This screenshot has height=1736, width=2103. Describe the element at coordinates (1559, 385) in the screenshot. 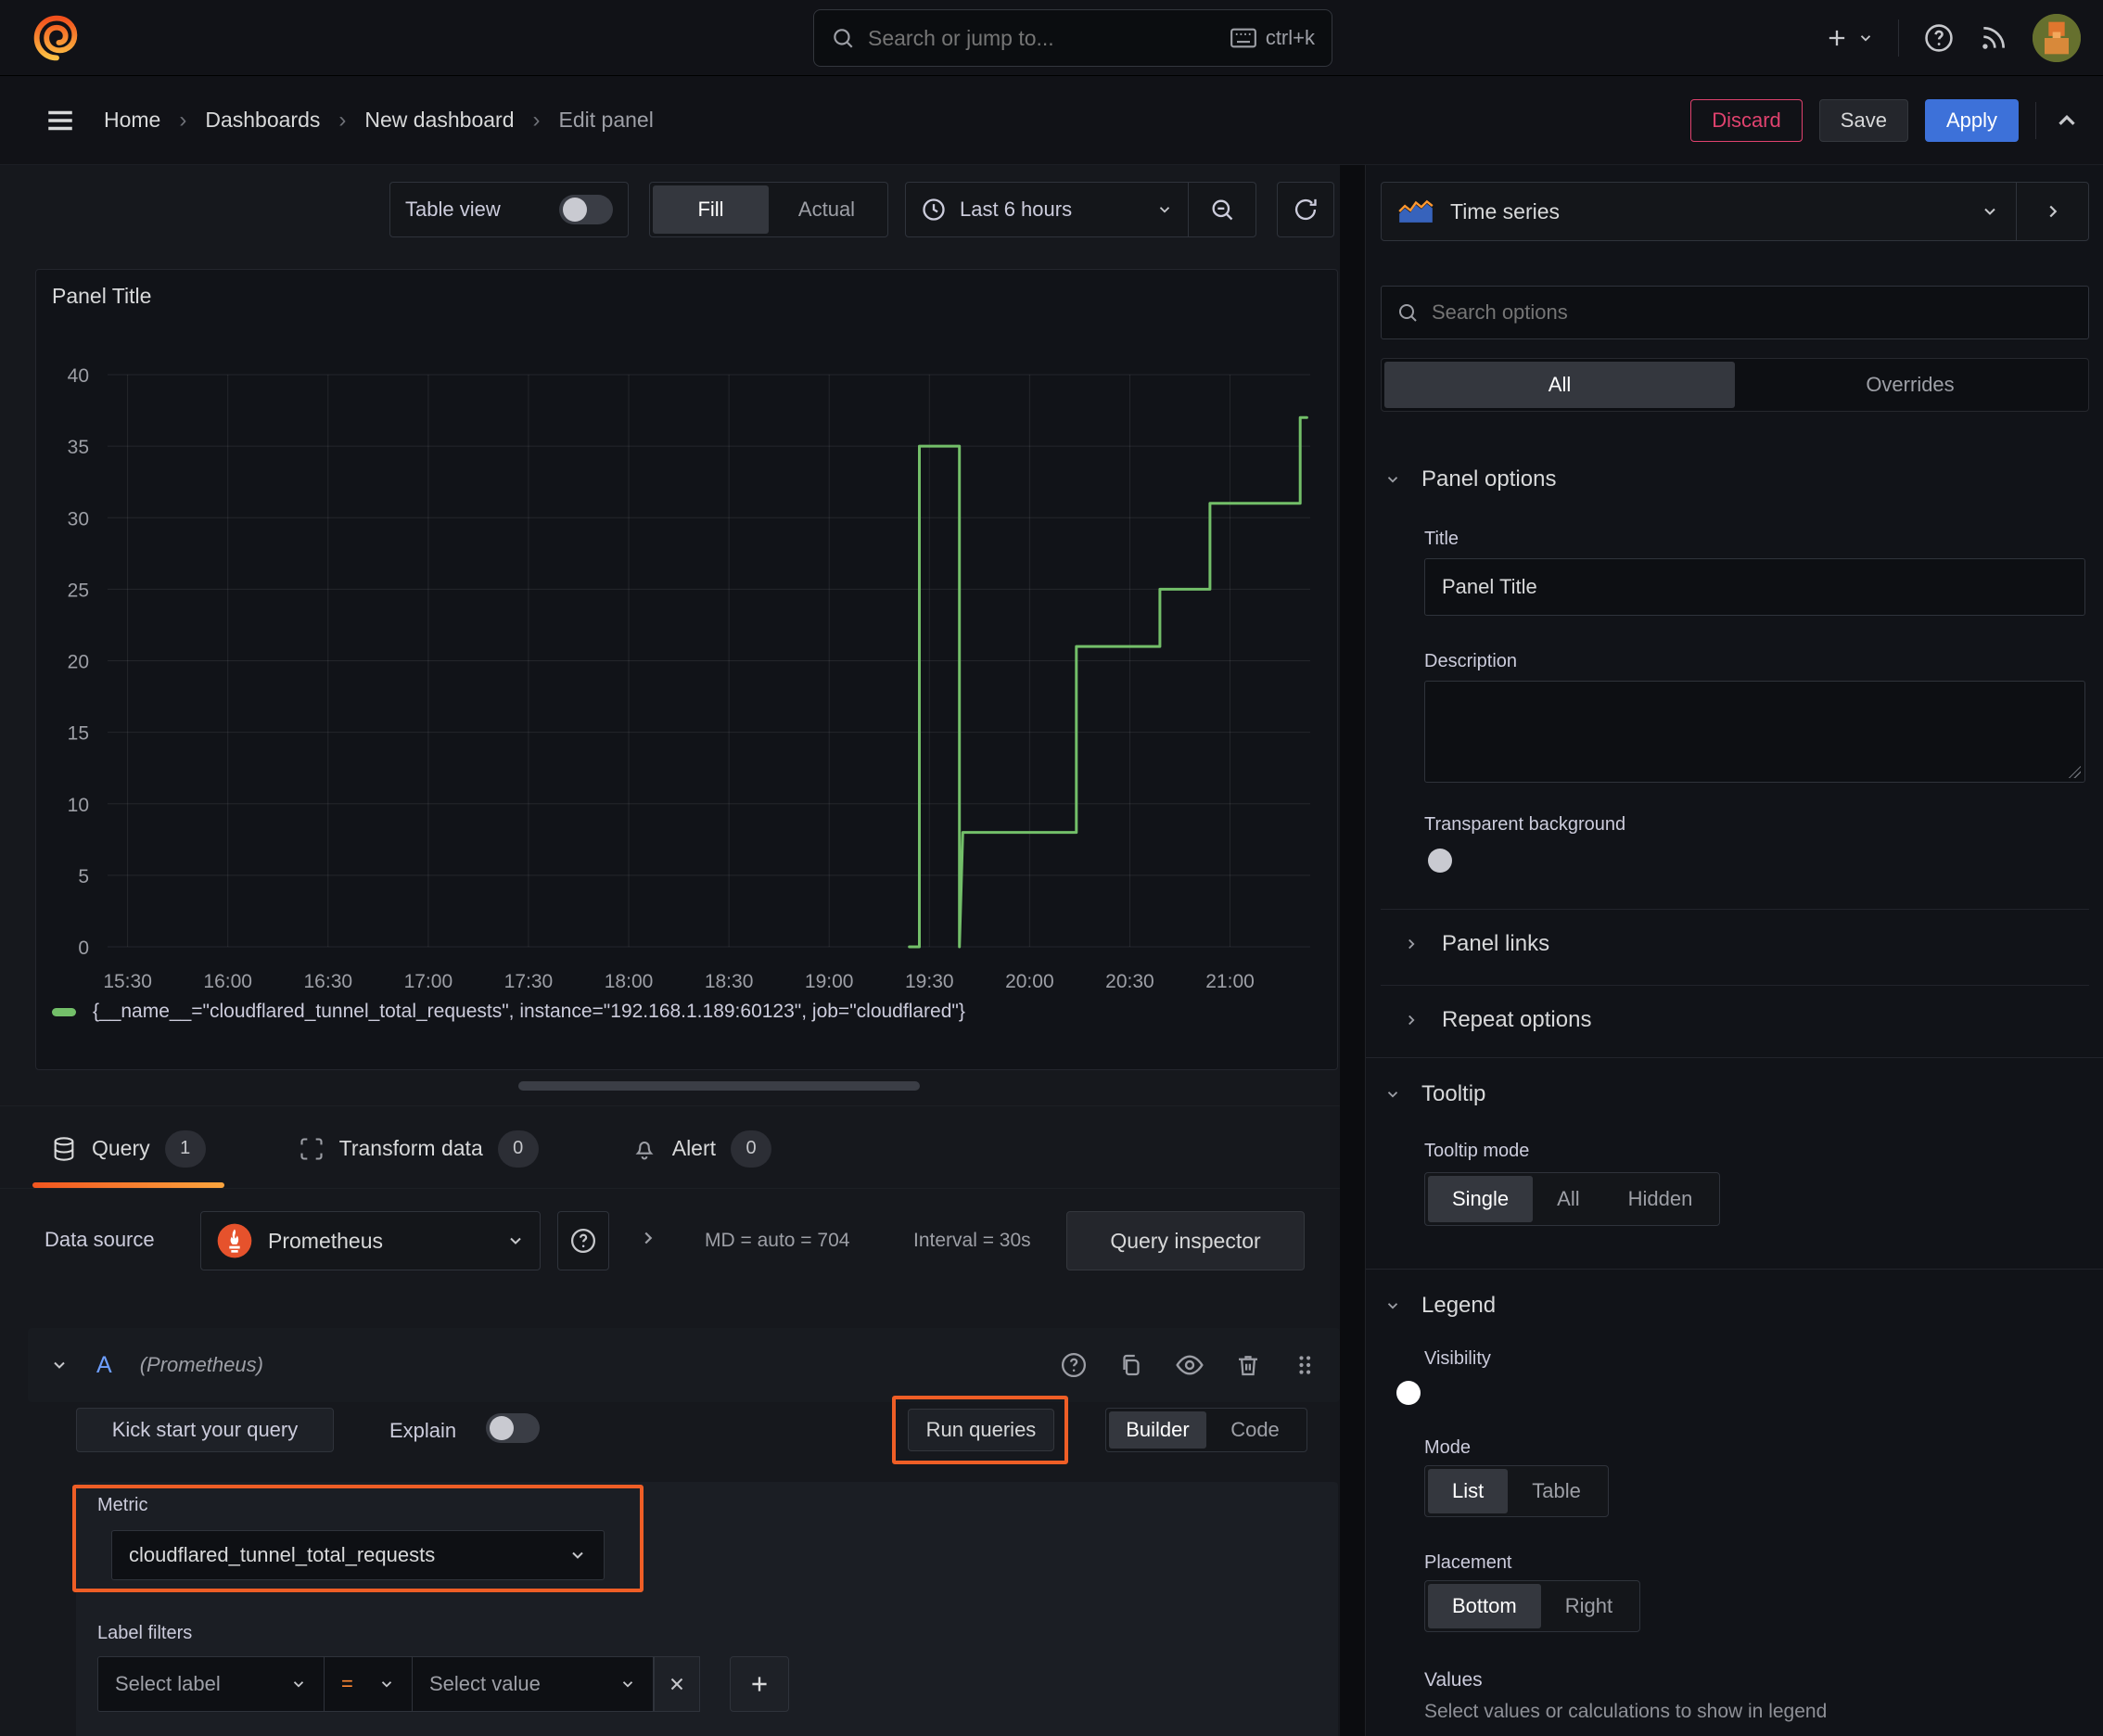

I see `tab-all: All` at that location.